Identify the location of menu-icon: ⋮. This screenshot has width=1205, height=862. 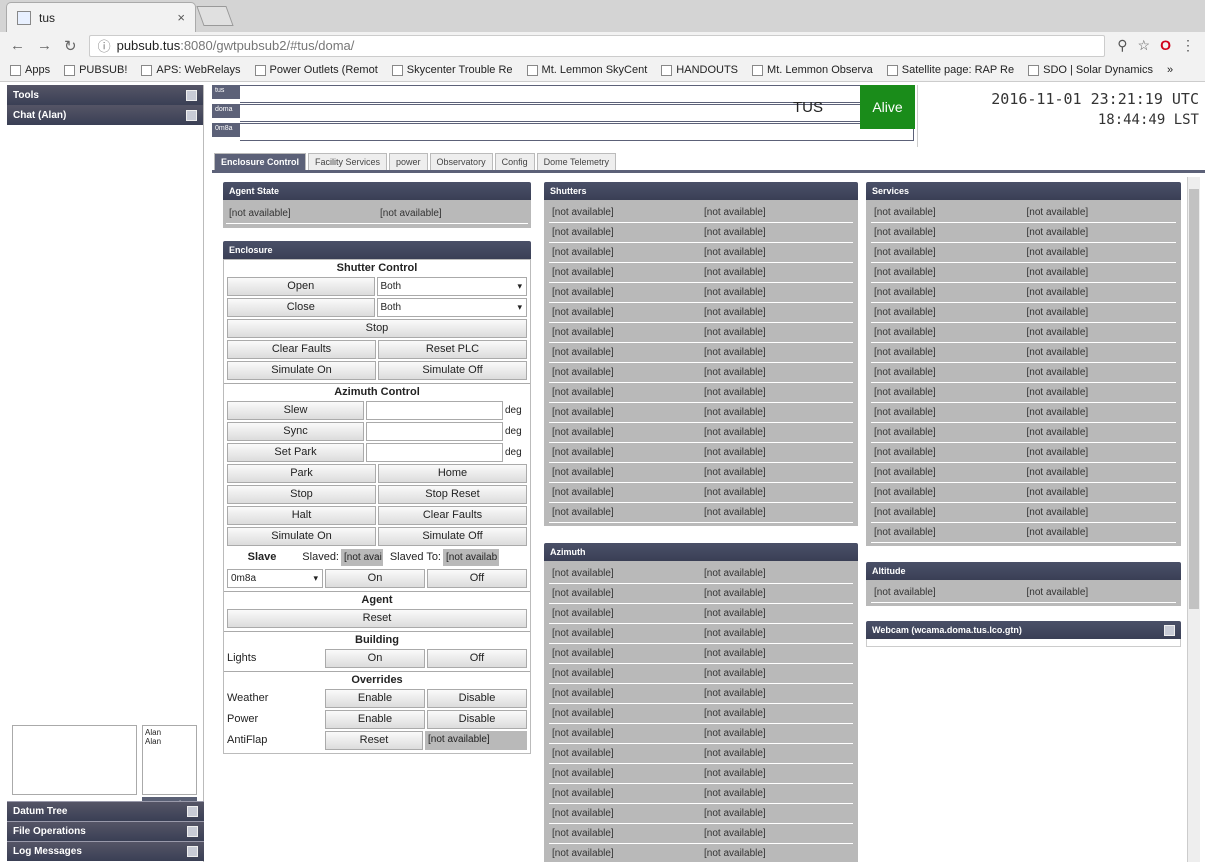
(1188, 45).